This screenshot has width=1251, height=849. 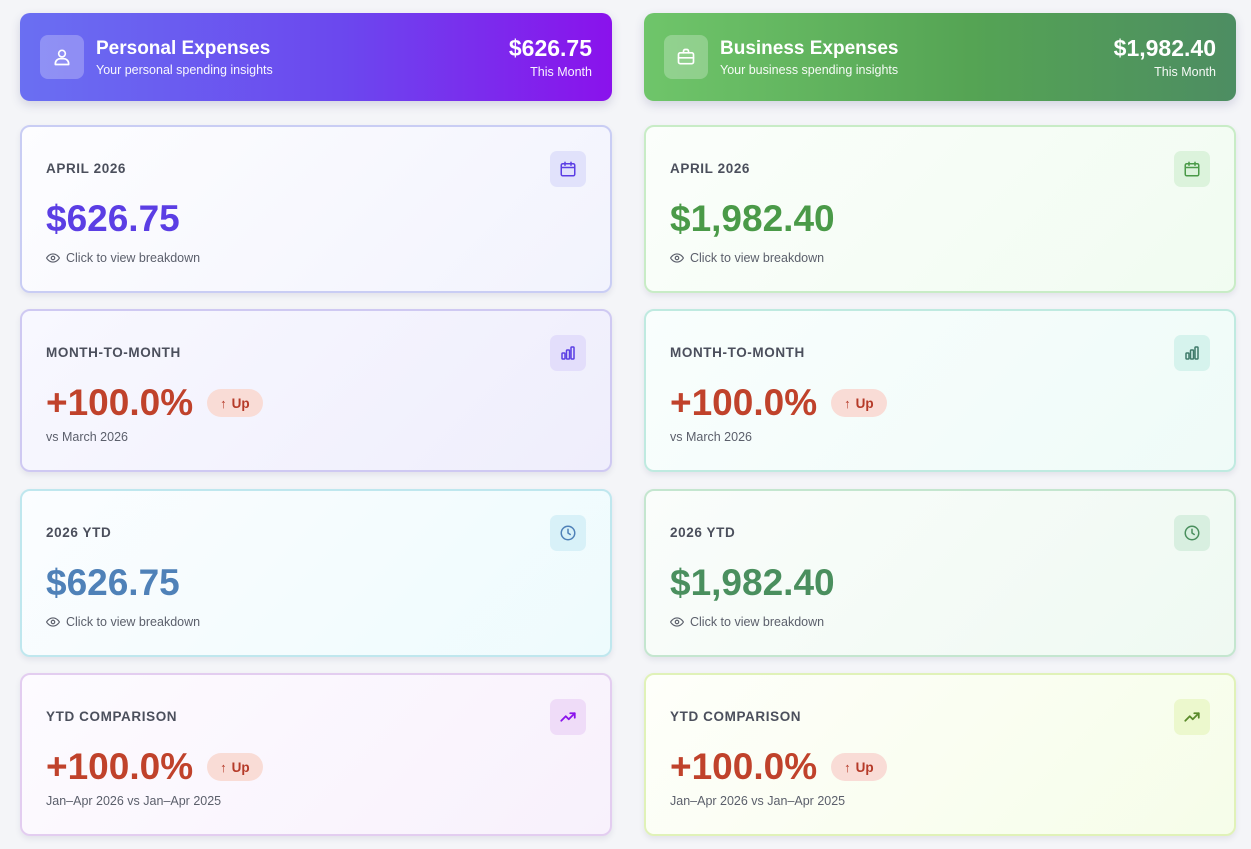 I want to click on personal-mtm-badge-text: Up, so click(x=240, y=403).